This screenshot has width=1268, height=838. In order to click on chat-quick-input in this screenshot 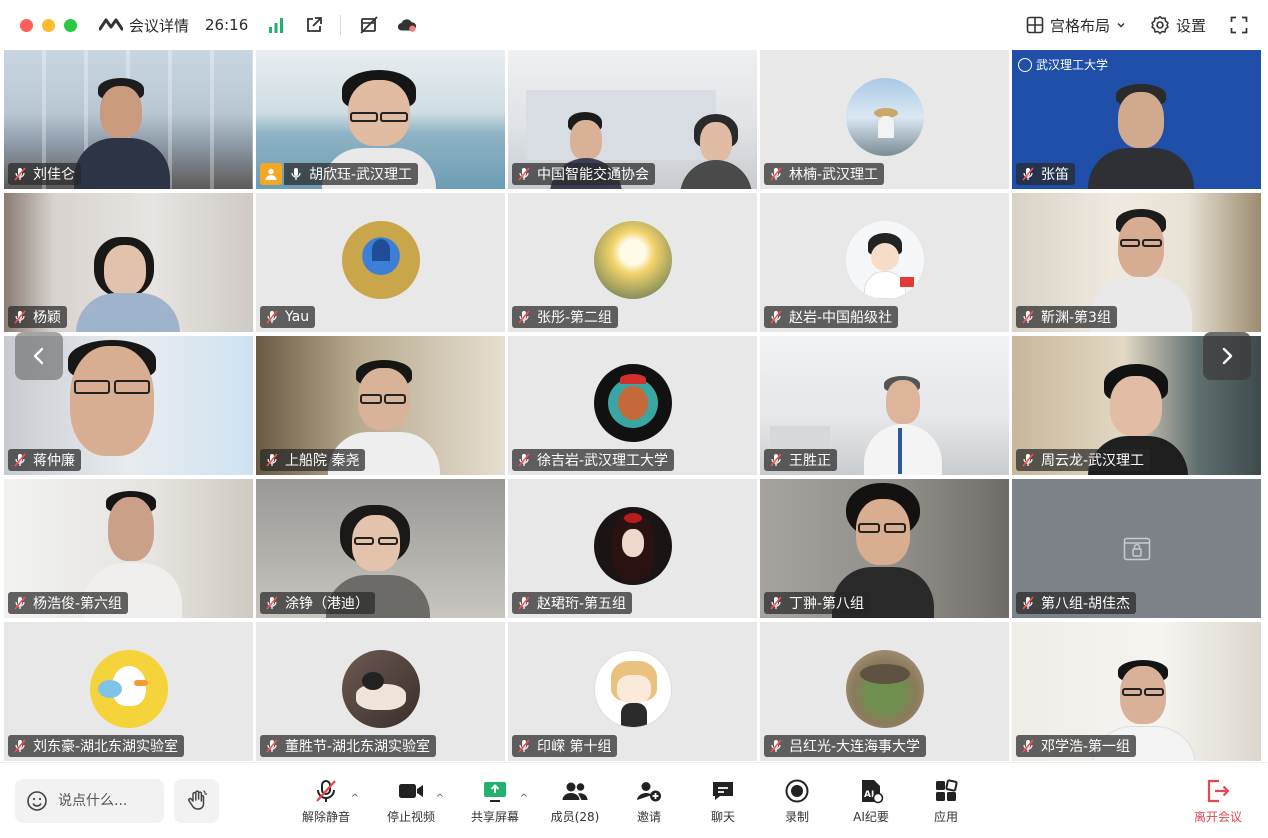, I will do `click(89, 801)`.